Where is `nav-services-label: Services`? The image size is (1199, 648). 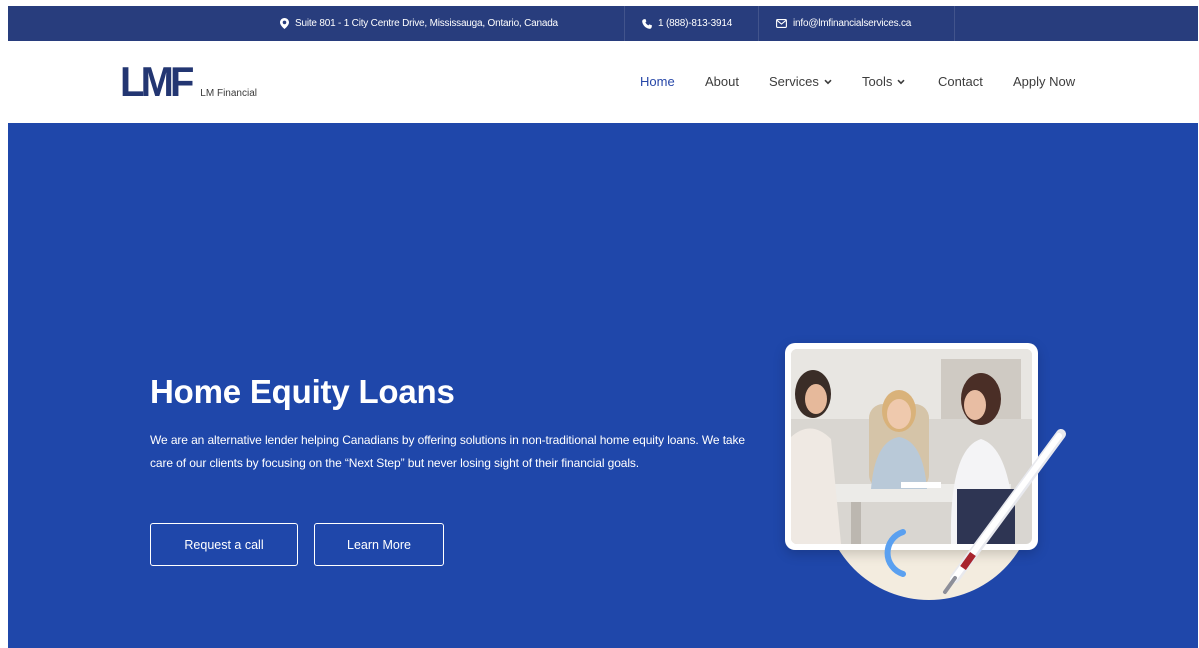
nav-services-label: Services is located at coordinates (794, 81).